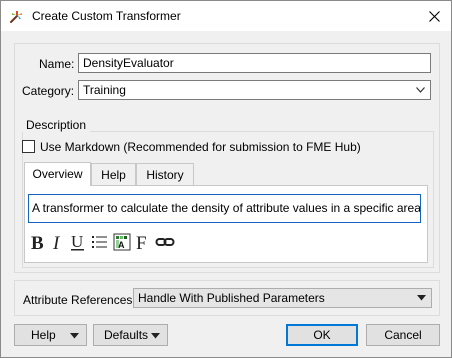 The image size is (452, 358). What do you see at coordinates (113, 174) in the screenshot?
I see `tab-help: Help` at bounding box center [113, 174].